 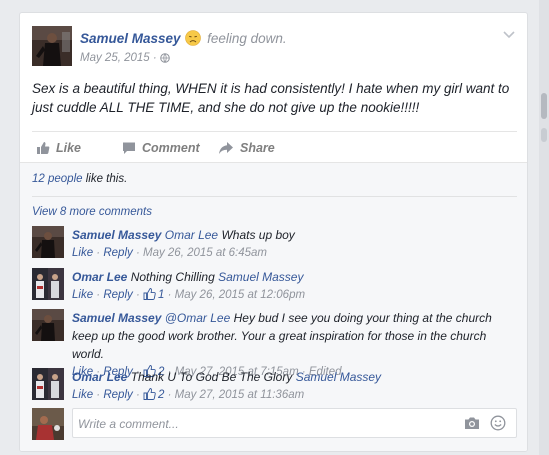 What do you see at coordinates (161, 395) in the screenshot?
I see `likes-count-text: 2` at bounding box center [161, 395].